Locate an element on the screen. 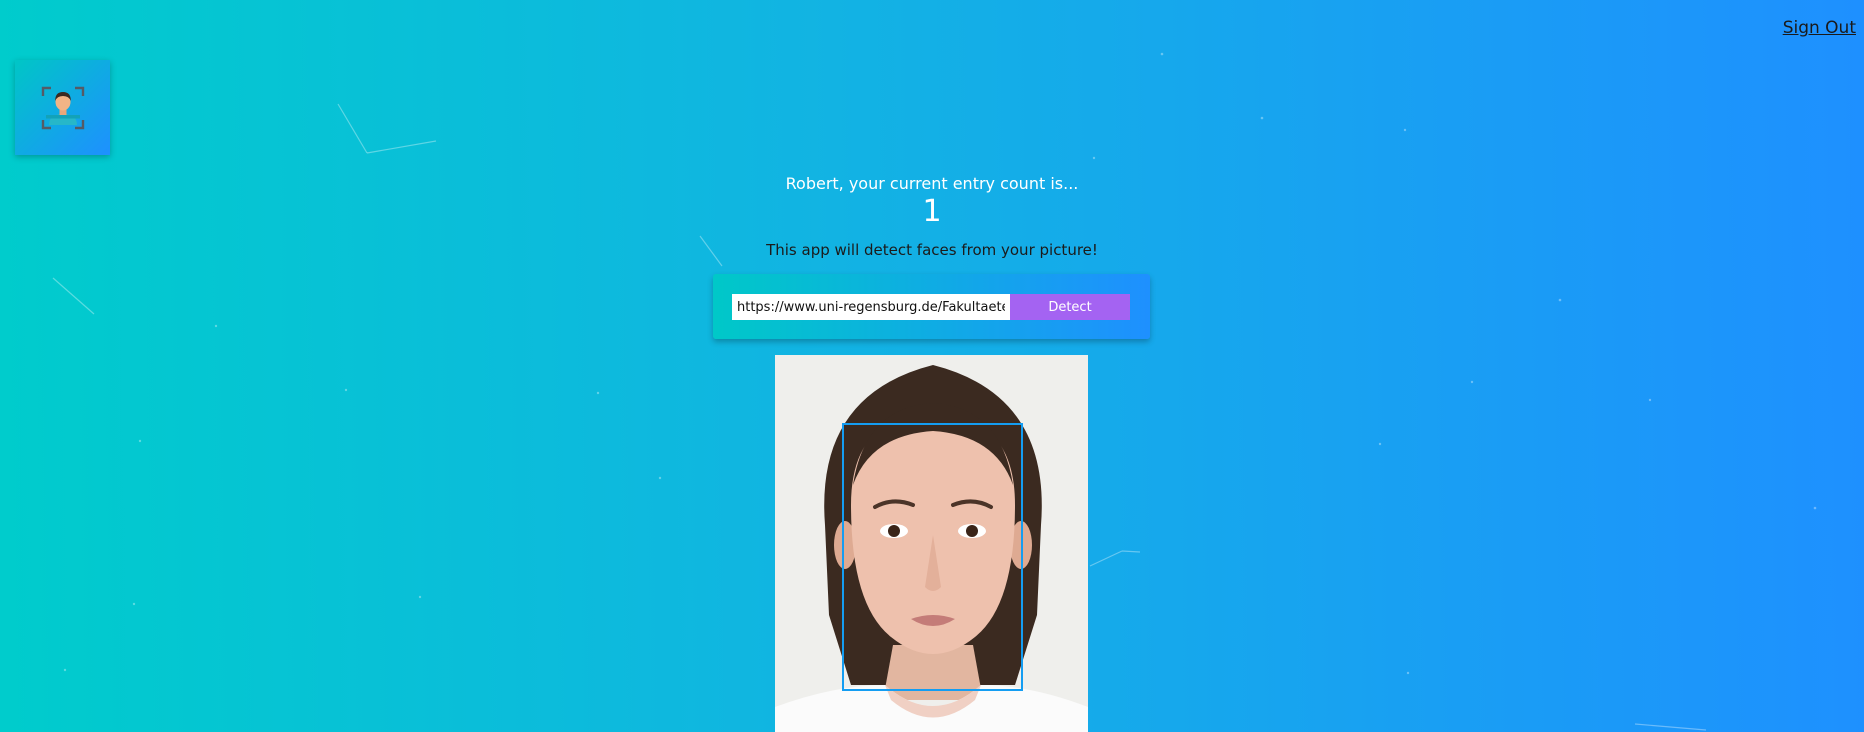 This screenshot has width=1864, height=732. face-bounding-box is located at coordinates (932, 557).